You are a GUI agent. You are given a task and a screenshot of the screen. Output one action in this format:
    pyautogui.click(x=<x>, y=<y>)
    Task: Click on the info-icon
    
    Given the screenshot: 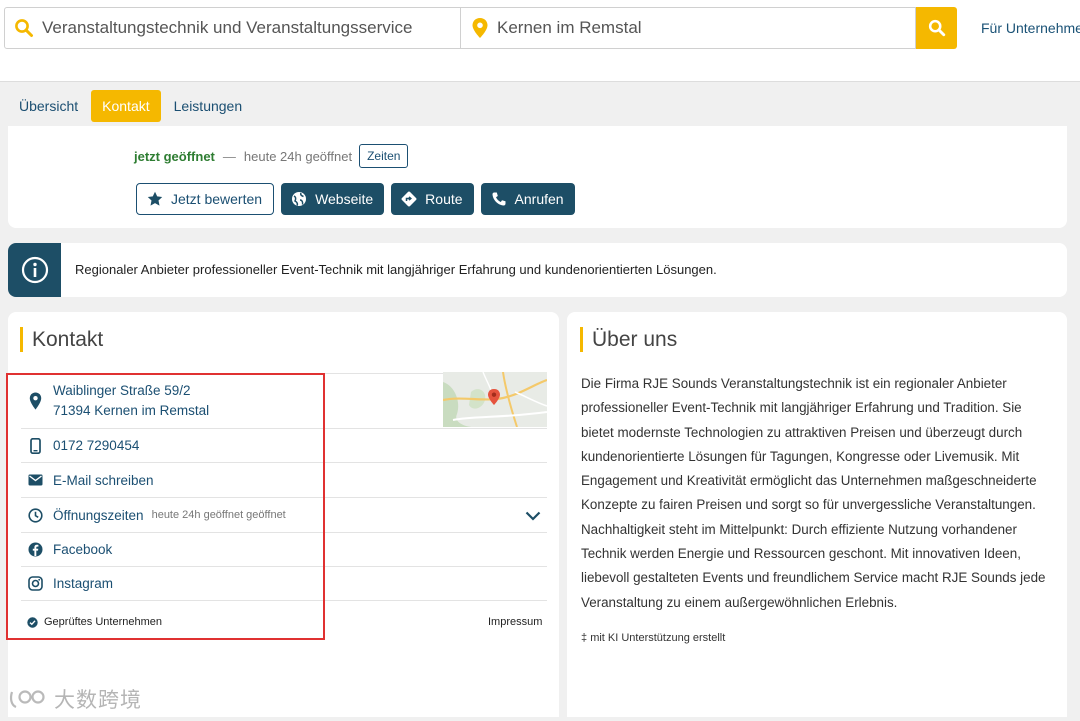 What is the action you would take?
    pyautogui.click(x=34, y=270)
    